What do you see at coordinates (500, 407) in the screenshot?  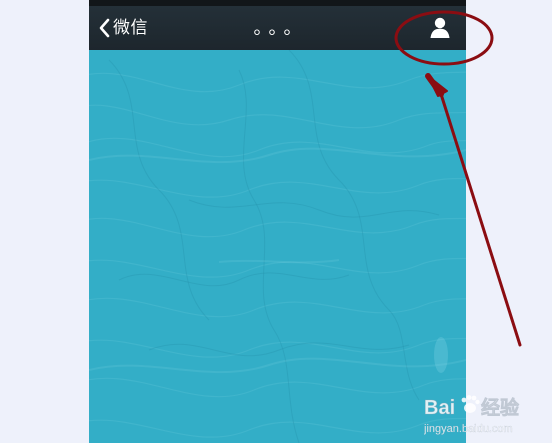 I see `svg-text: 经验` at bounding box center [500, 407].